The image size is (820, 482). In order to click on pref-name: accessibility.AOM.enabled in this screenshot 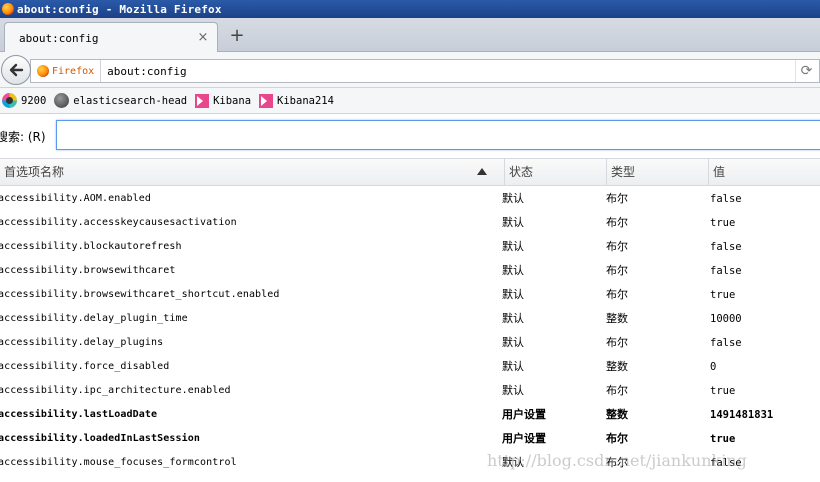, I will do `click(76, 198)`.